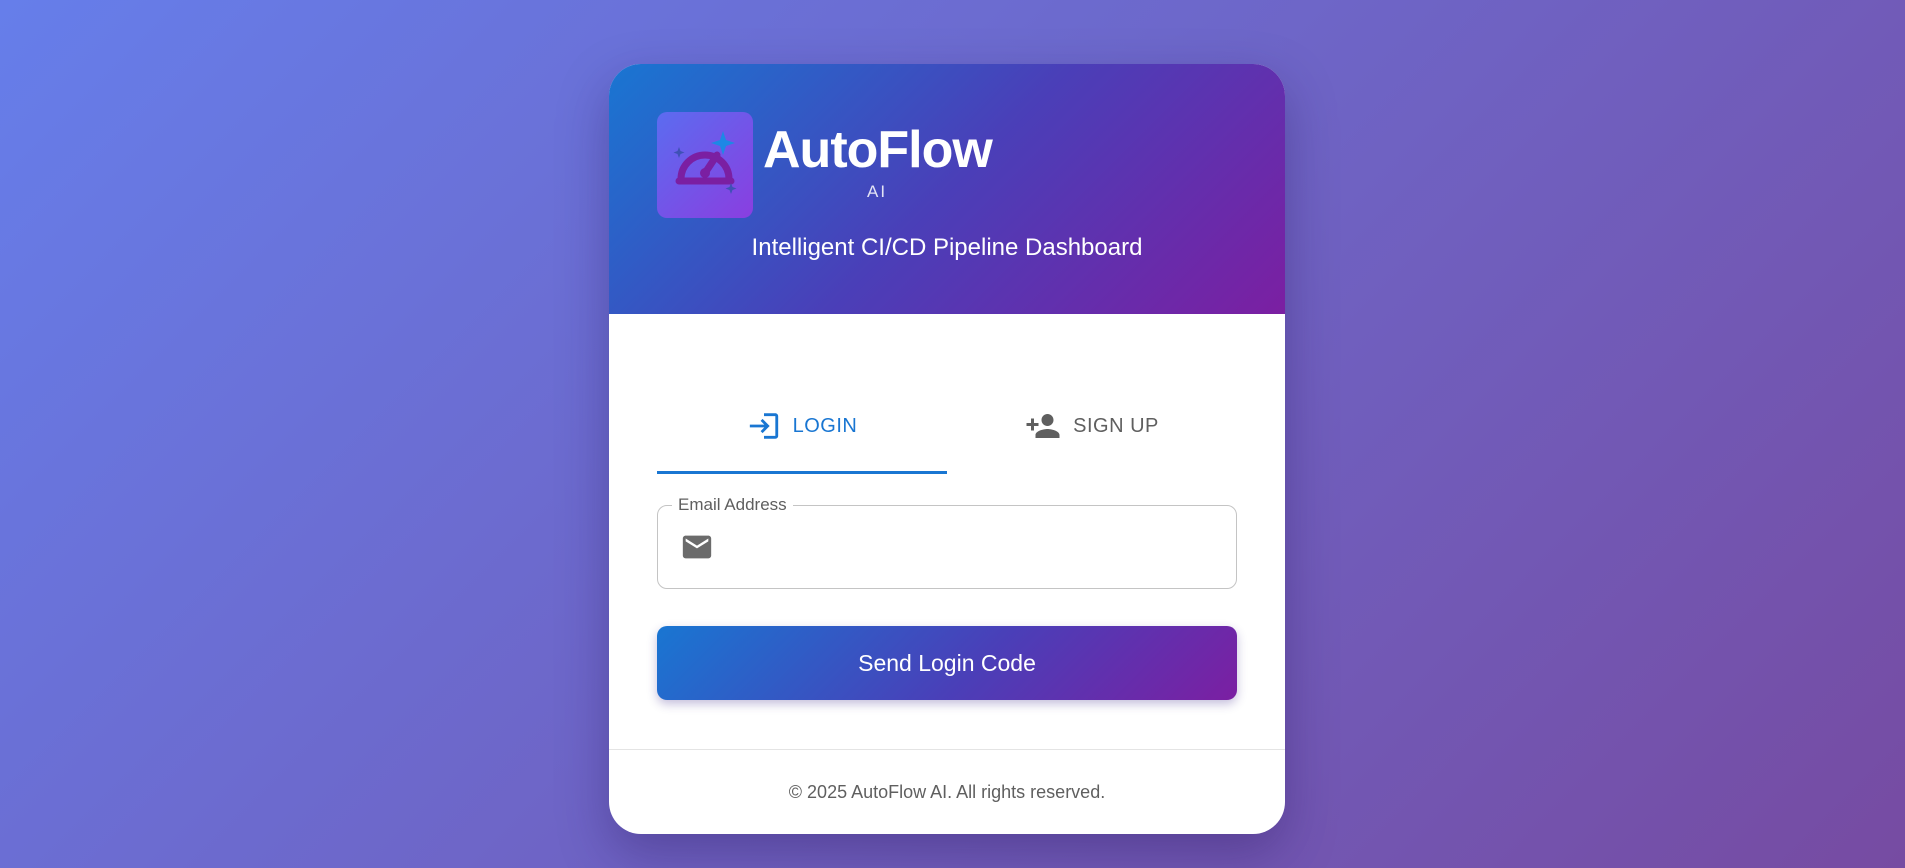  I want to click on email-input, so click(982, 547).